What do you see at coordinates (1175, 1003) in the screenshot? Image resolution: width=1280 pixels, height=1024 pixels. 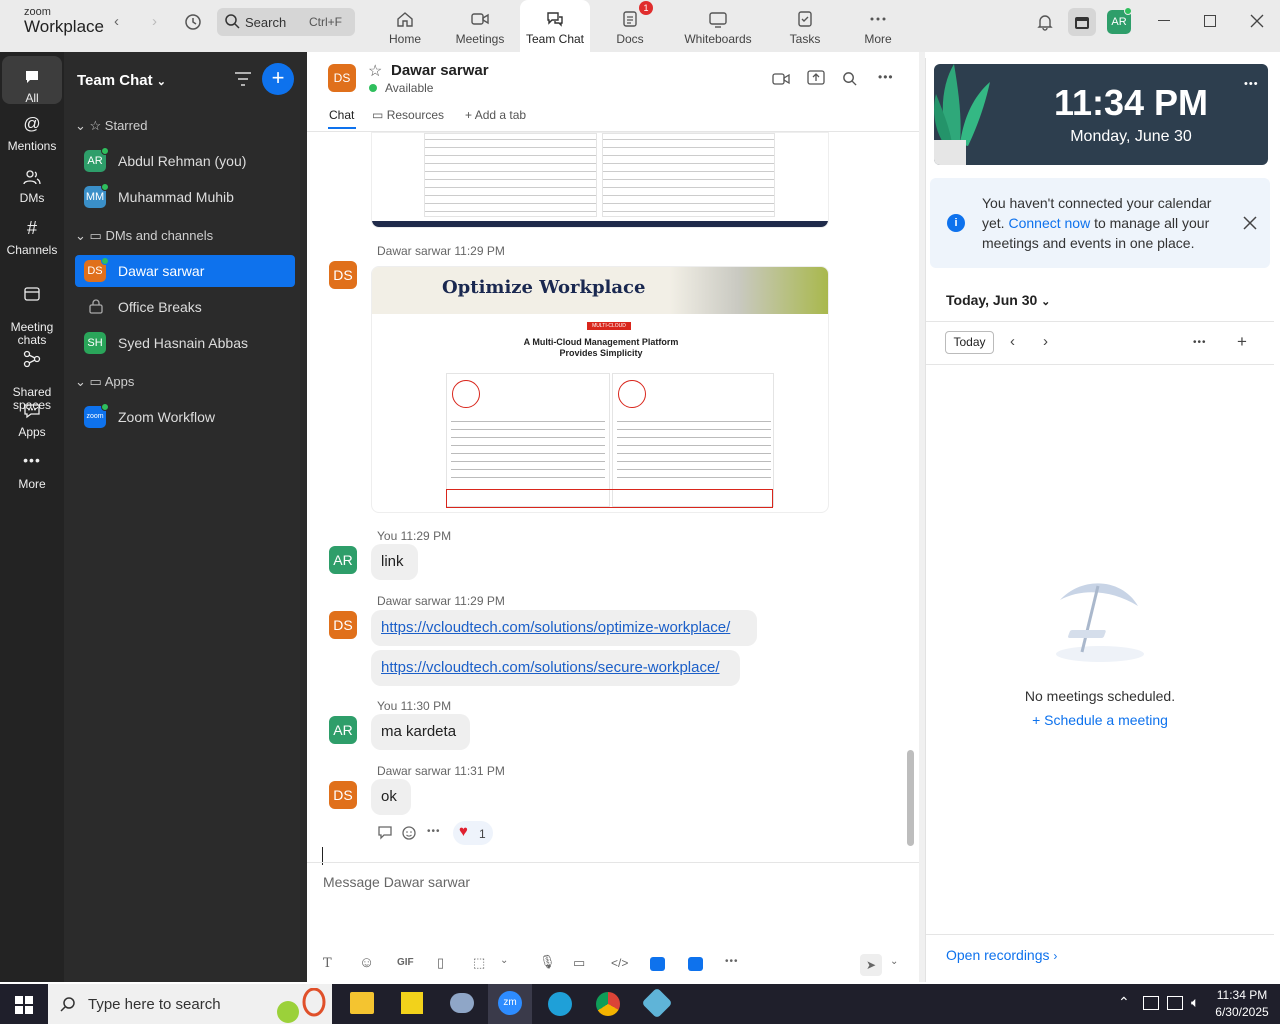 I see `network-icon` at bounding box center [1175, 1003].